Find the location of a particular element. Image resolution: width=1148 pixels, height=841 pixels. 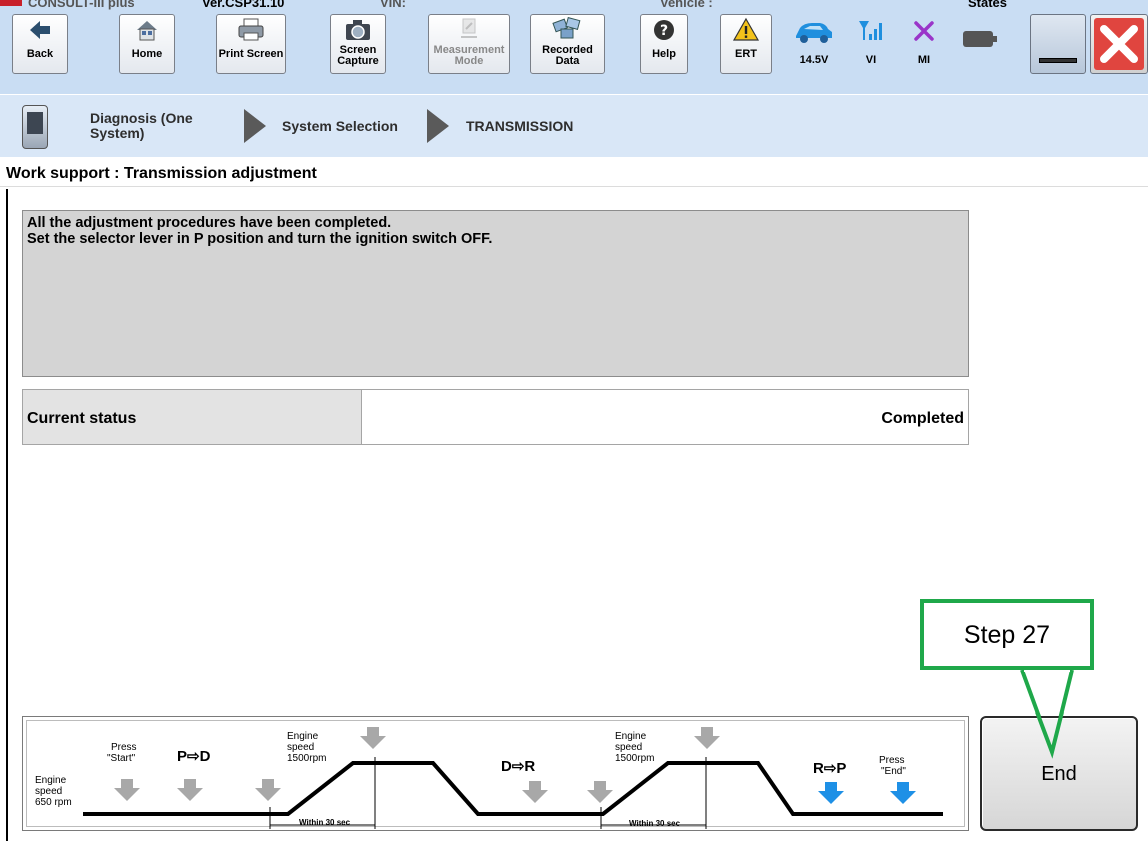

signal-icon is located at coordinates (871, 35).